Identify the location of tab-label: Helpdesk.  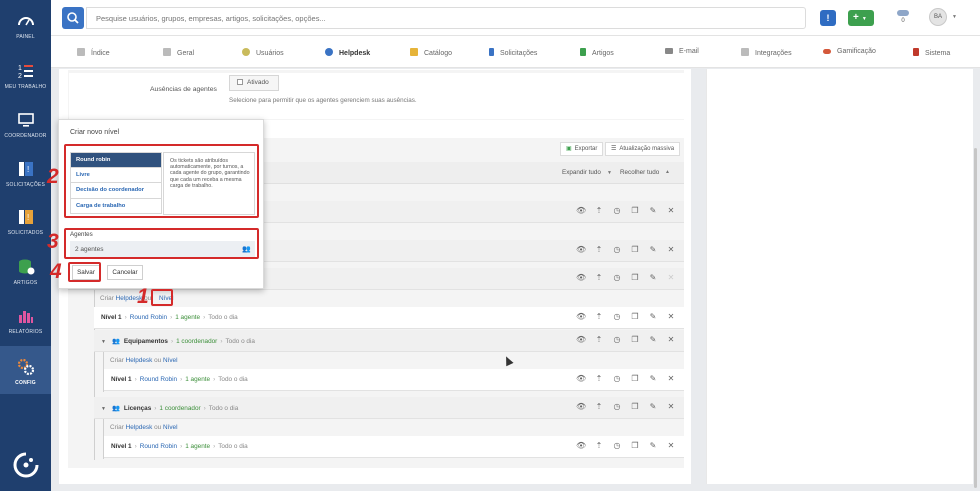
(355, 53).